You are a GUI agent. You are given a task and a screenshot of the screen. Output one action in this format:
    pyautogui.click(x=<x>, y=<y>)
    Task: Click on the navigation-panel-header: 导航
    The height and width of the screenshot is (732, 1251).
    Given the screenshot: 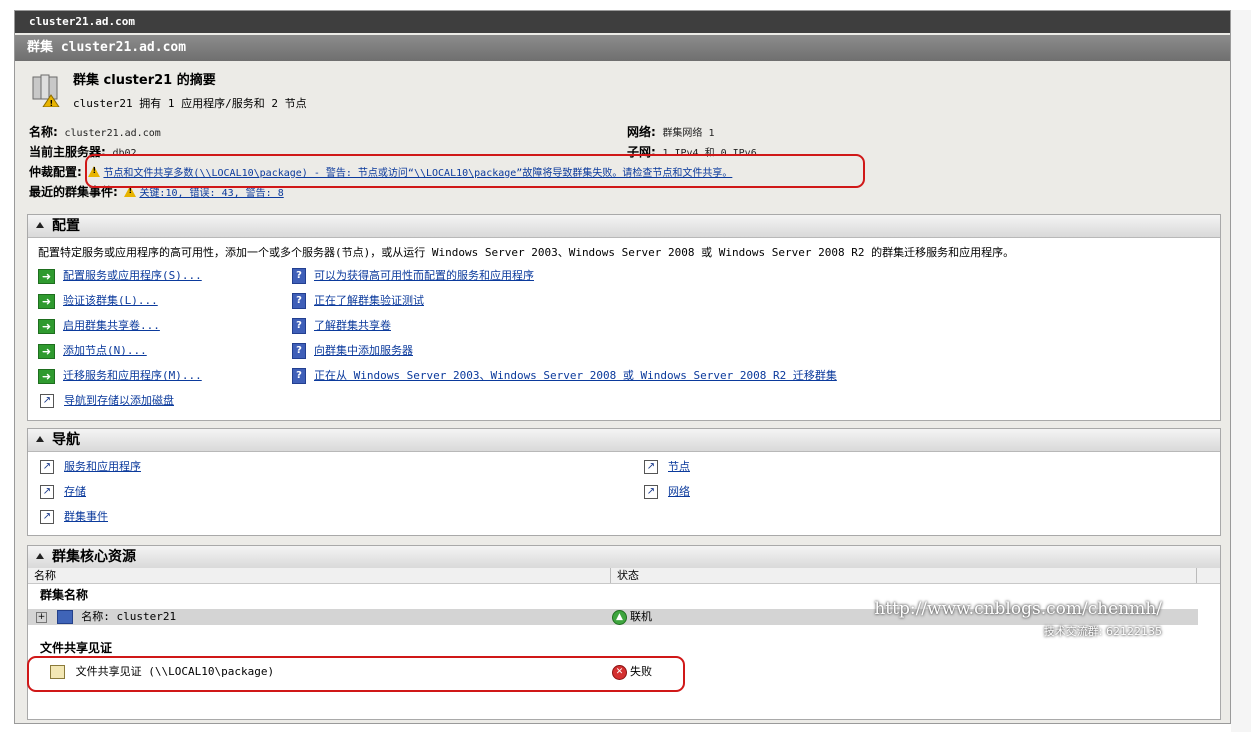 What is the action you would take?
    pyautogui.click(x=624, y=440)
    